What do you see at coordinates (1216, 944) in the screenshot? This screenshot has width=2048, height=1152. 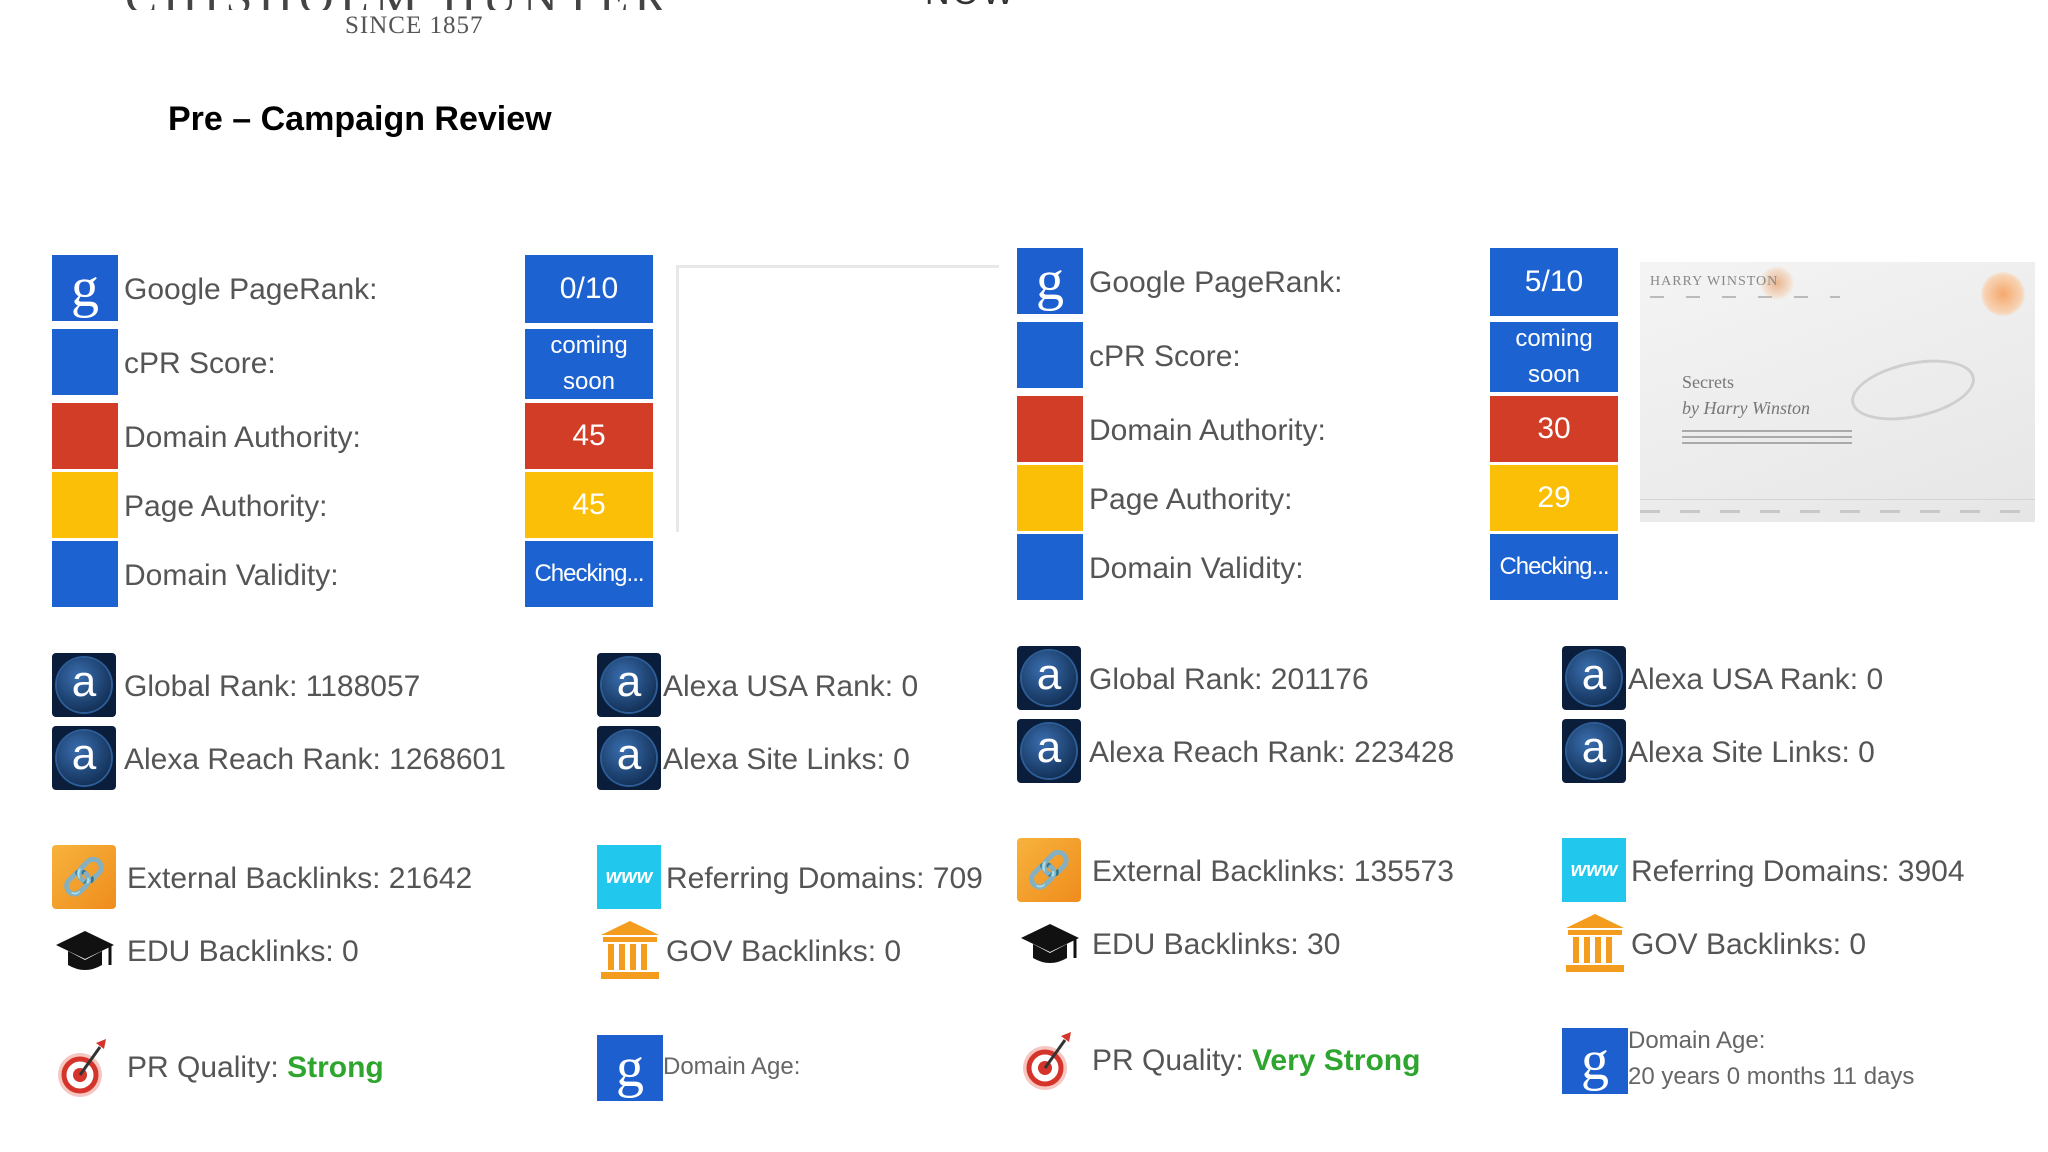 I see `edu-backlinks: EDU Backlinks: 30` at bounding box center [1216, 944].